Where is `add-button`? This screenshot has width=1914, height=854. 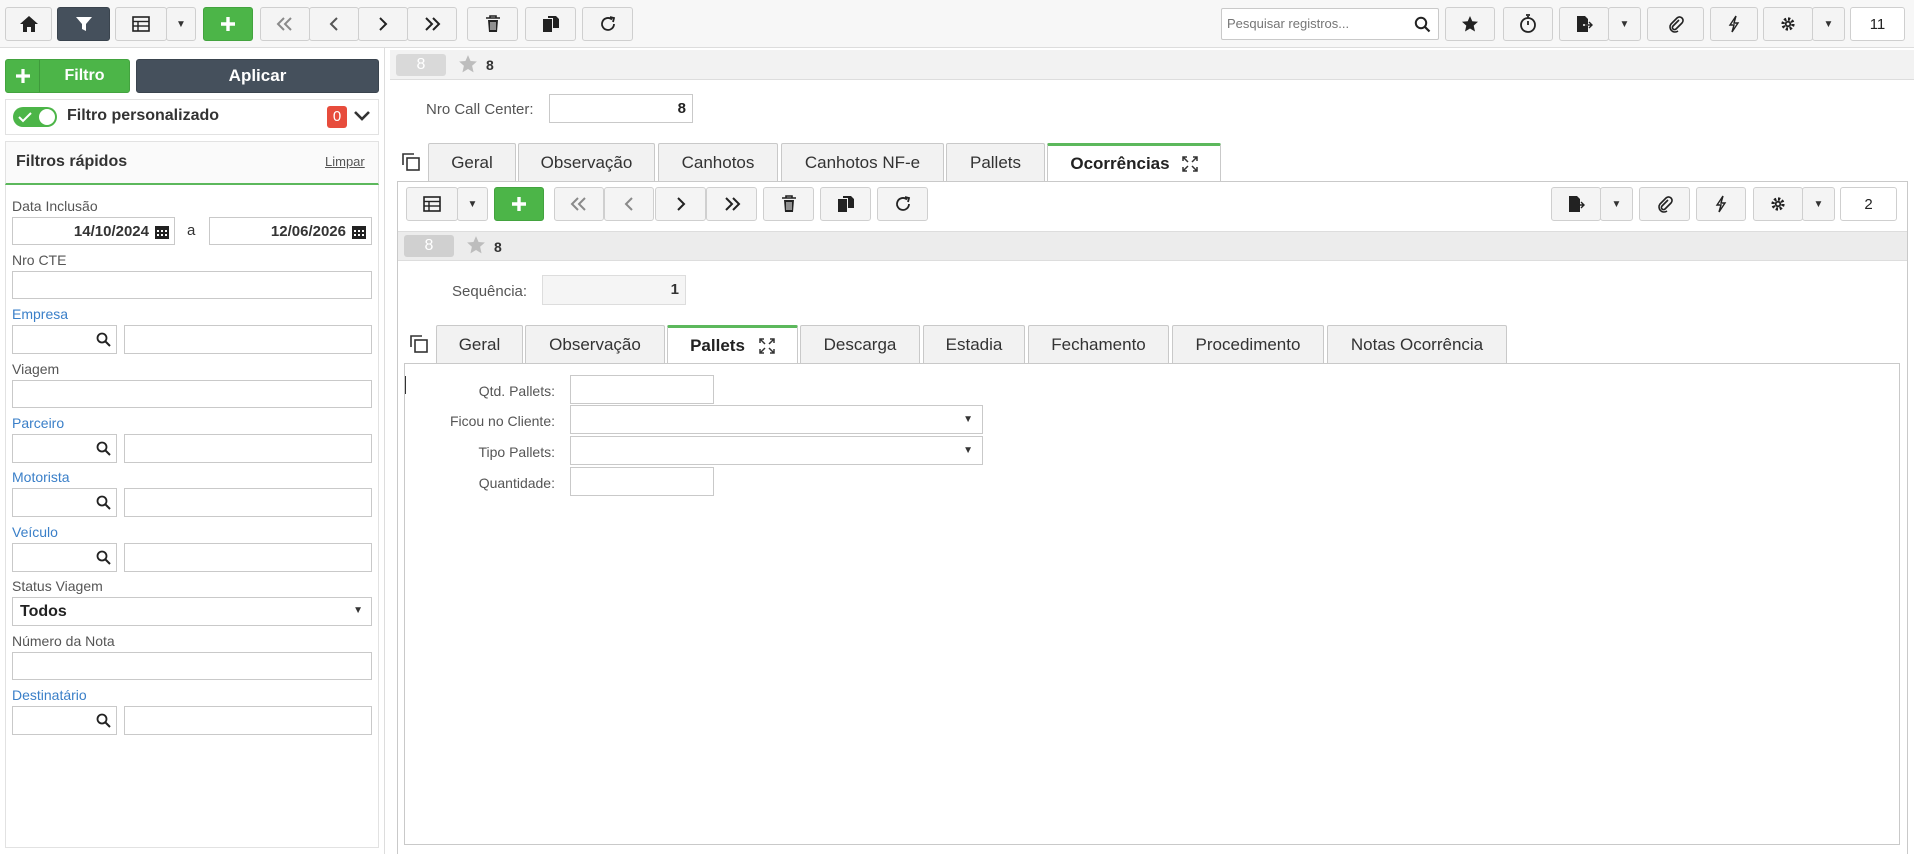 add-button is located at coordinates (228, 24).